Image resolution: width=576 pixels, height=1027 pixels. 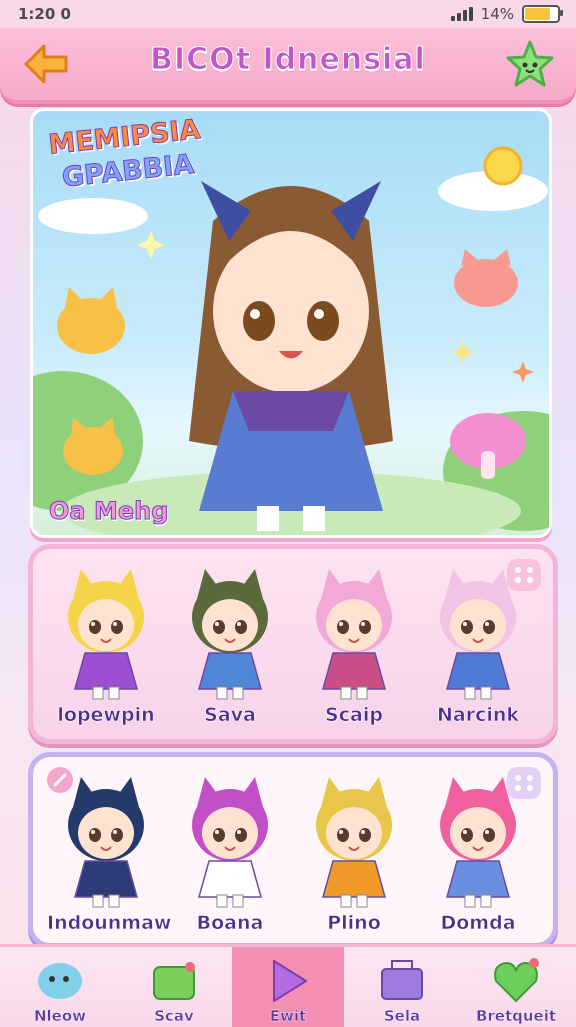 I want to click on character-card-row2-2: Boana, so click(x=230, y=856).